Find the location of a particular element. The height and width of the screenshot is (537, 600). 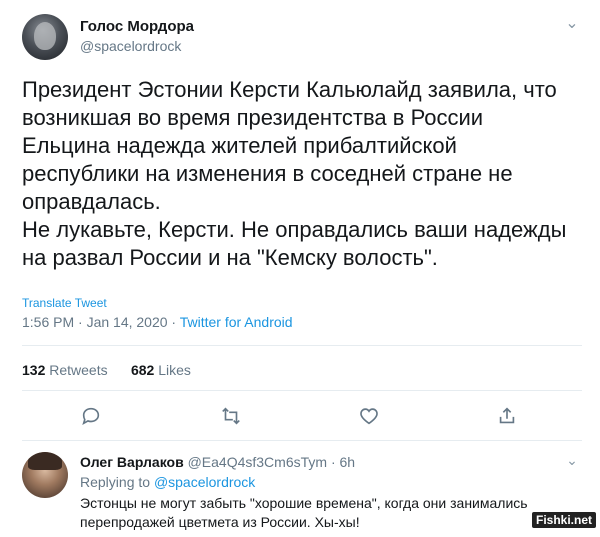

reply-header: Олег Варлаков @Ea4Q4sf3Cm6sTym · 6h is located at coordinates (217, 462).